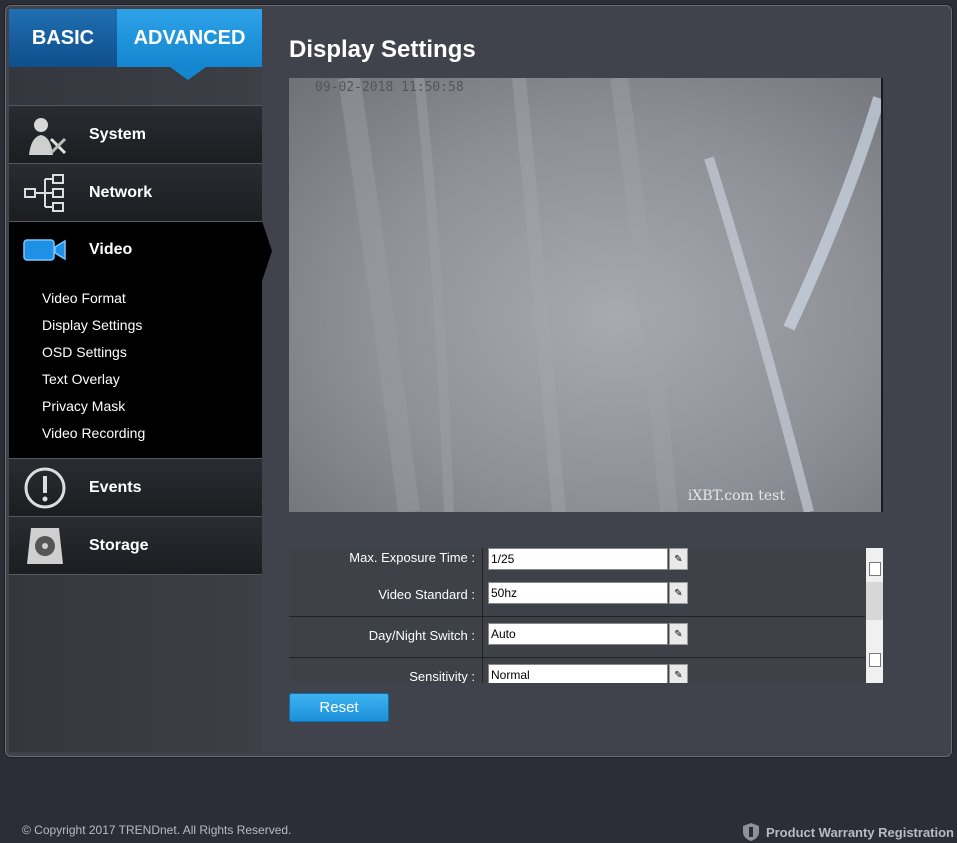 This screenshot has width=957, height=843. What do you see at coordinates (874, 601) in the screenshot?
I see `scroll-thumb` at bounding box center [874, 601].